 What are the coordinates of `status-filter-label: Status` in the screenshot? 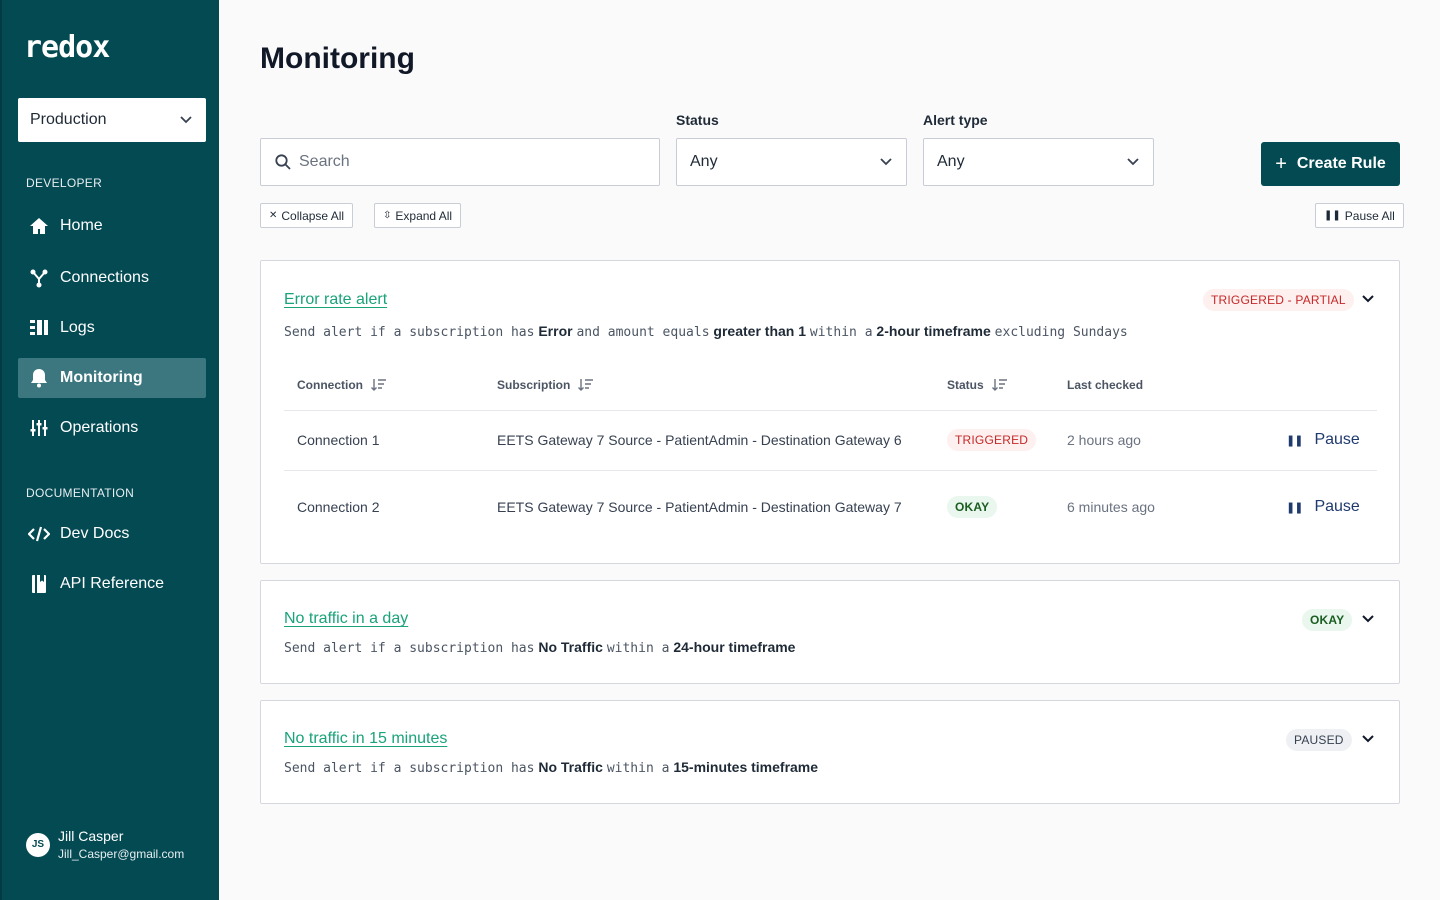 It's located at (697, 120).